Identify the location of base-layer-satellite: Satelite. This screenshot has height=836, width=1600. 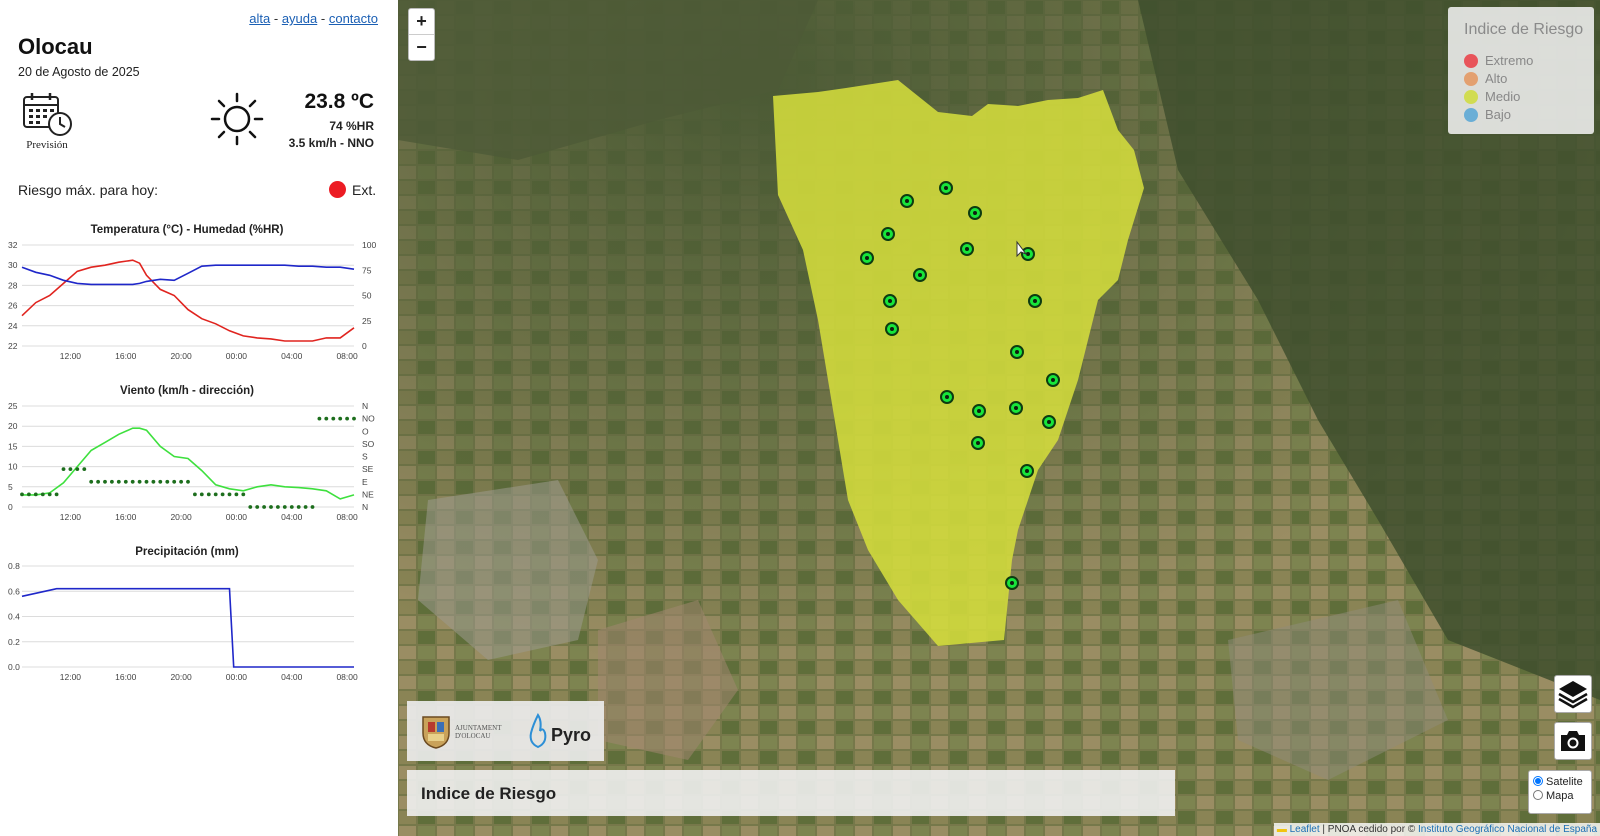
(1562, 782).